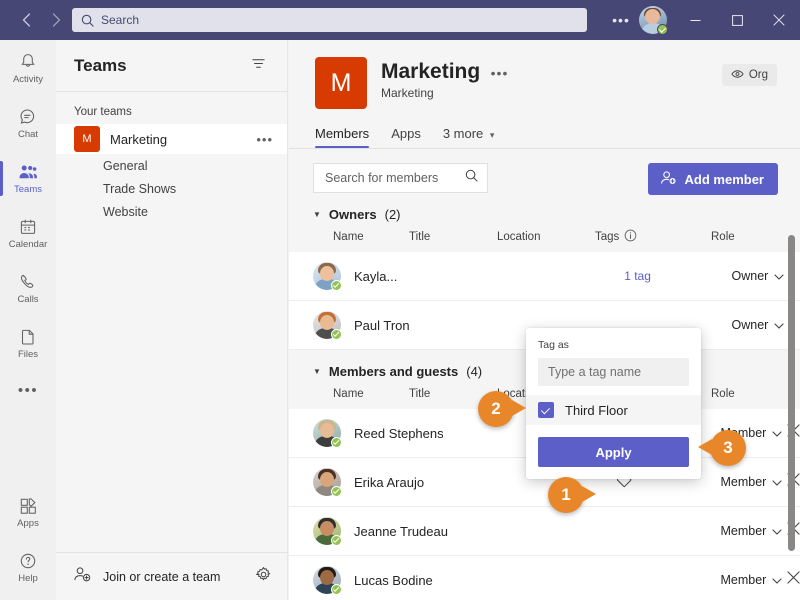 The width and height of the screenshot is (800, 600). I want to click on rail-label-teams: Teams, so click(28, 189).